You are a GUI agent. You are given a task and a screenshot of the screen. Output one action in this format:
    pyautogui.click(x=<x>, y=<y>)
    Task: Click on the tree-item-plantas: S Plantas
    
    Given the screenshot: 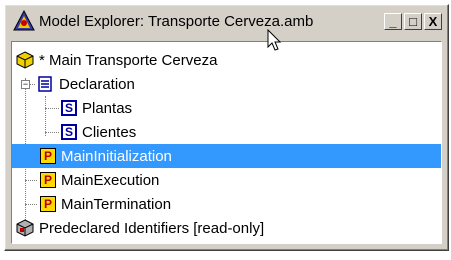 What is the action you would take?
    pyautogui.click(x=226, y=108)
    